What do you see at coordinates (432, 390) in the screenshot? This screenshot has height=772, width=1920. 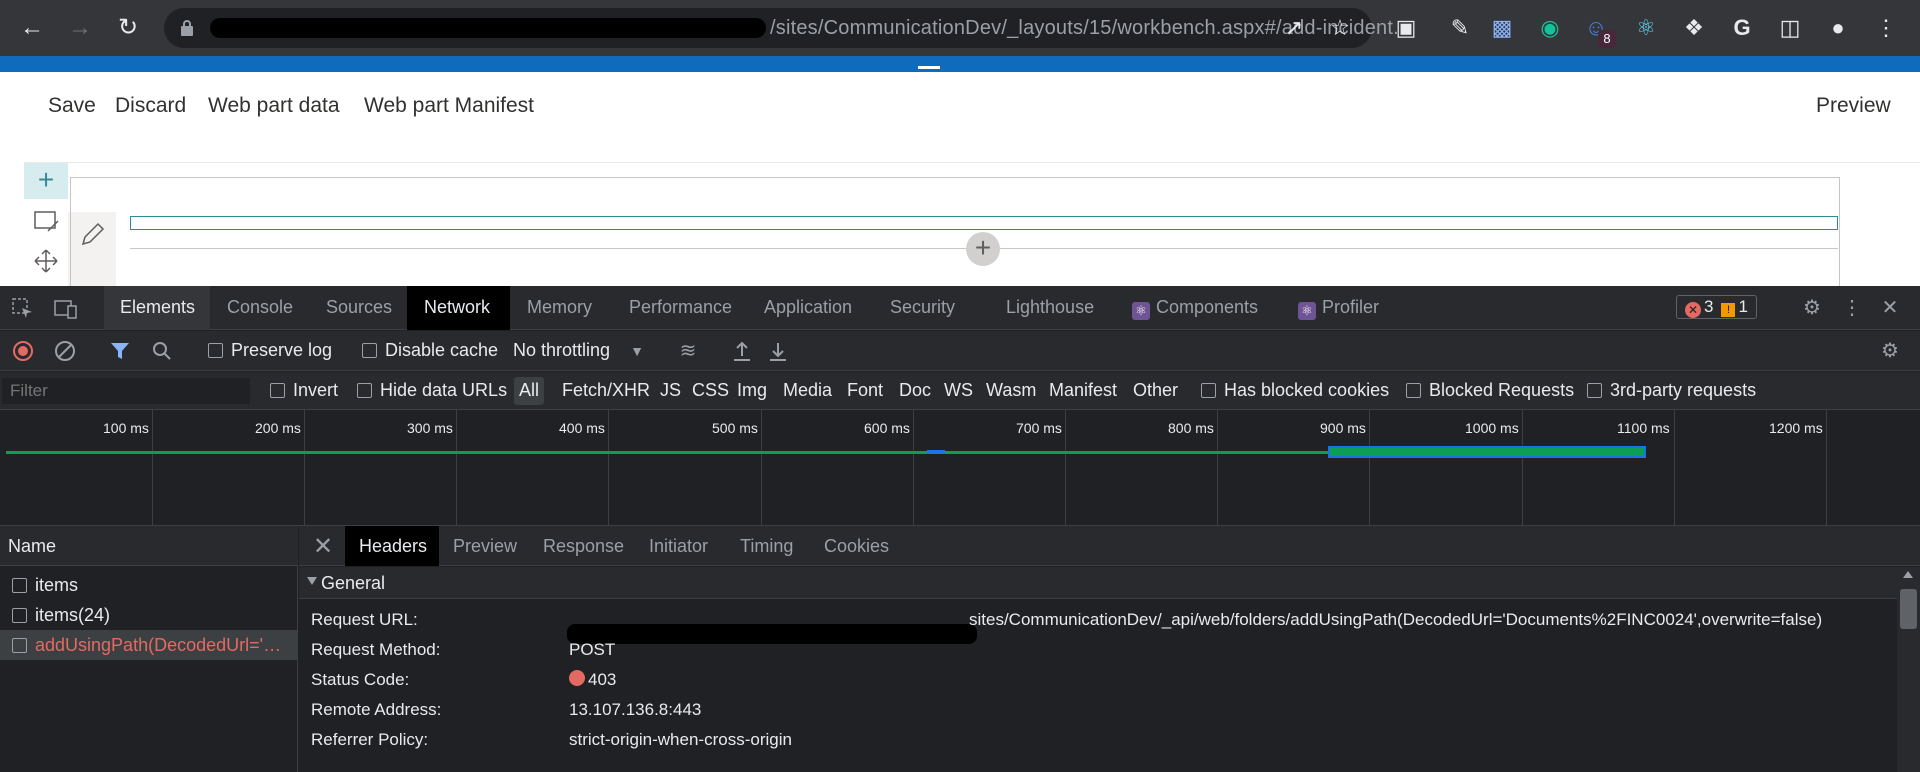 I see `hide-data-urls-checkbox: Hide data URLs` at bounding box center [432, 390].